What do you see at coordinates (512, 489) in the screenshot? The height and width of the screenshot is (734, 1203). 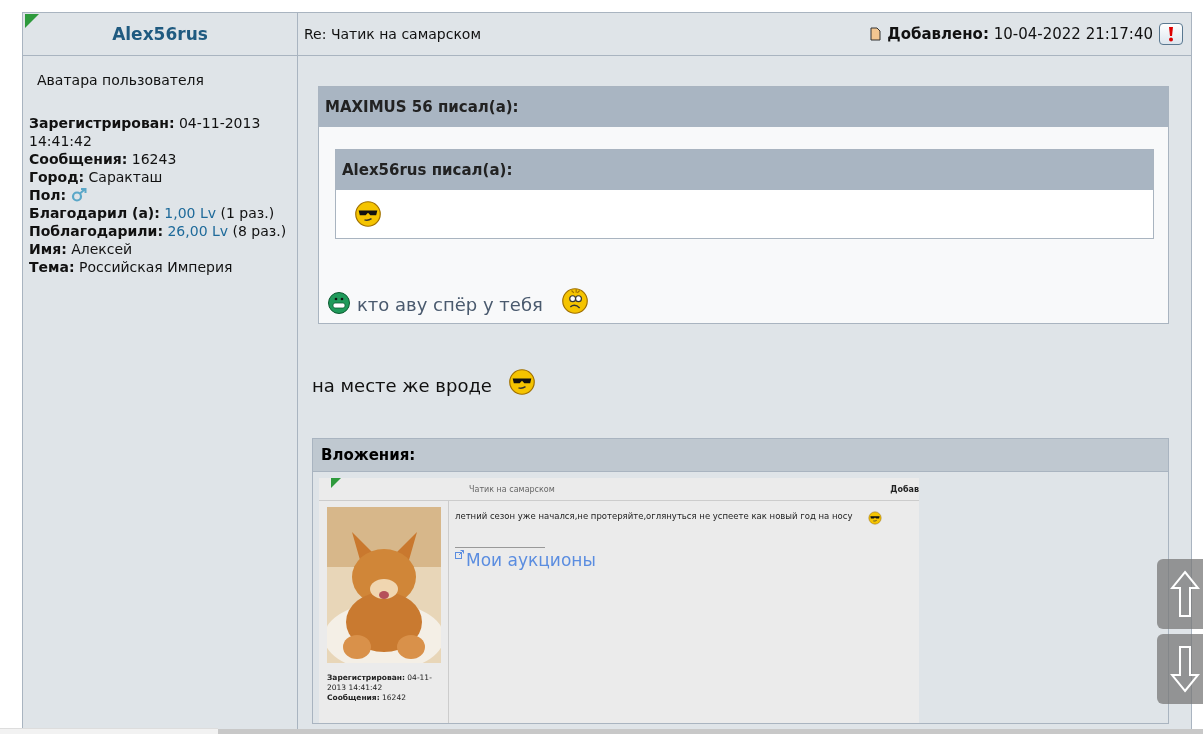 I see `screenshot-title: Чатик на самарском` at bounding box center [512, 489].